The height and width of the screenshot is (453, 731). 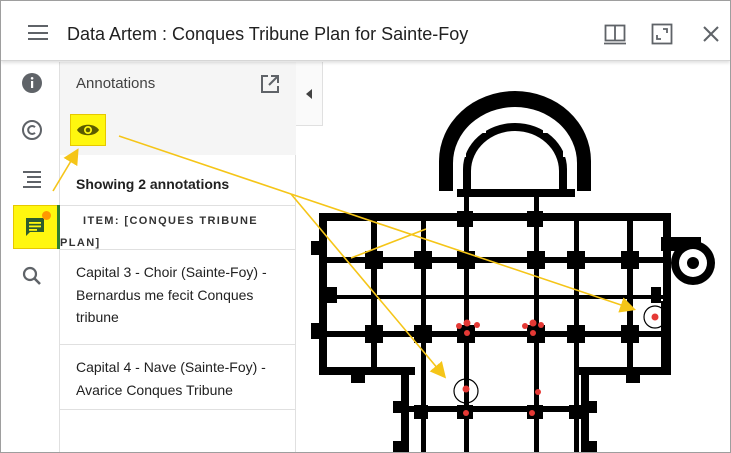 What do you see at coordinates (159, 232) in the screenshot?
I see `item-heading-label: ITEM: [CONQUES TRIBUNE PLAN]` at bounding box center [159, 232].